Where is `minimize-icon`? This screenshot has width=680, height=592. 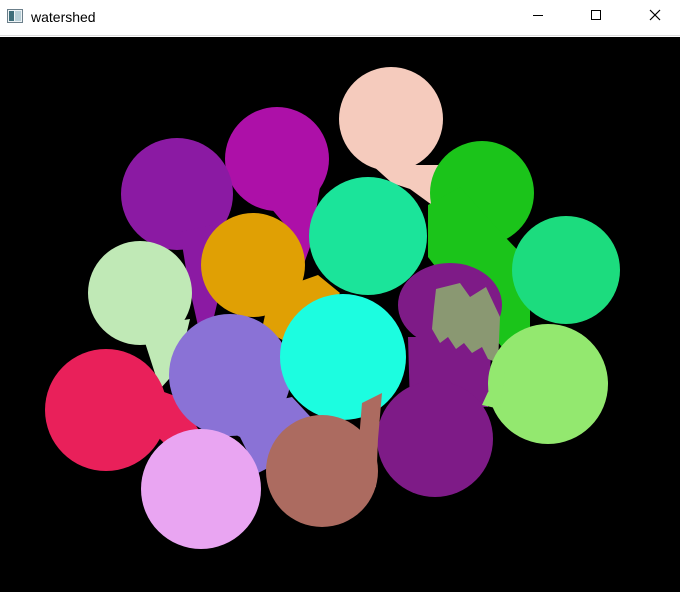 minimize-icon is located at coordinates (538, 17).